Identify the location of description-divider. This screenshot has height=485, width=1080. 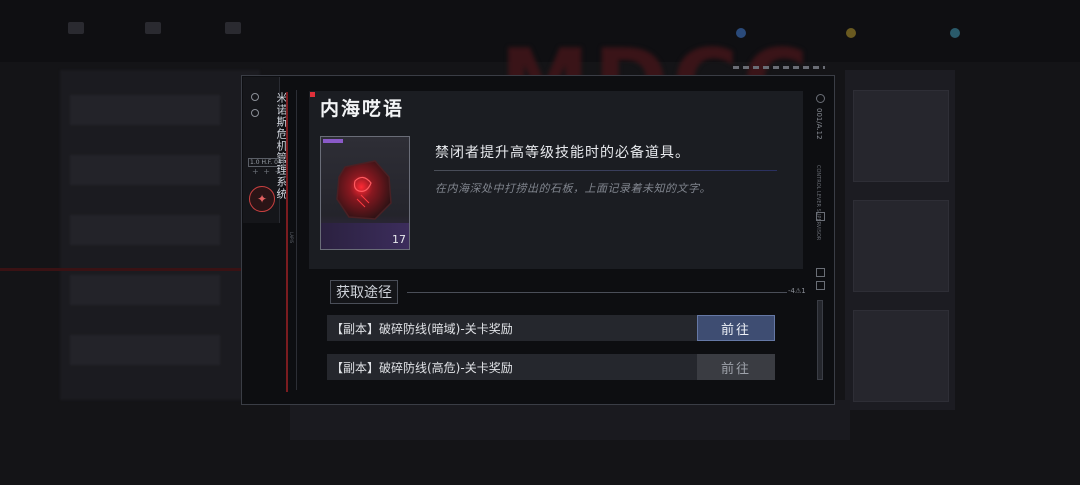
(605, 170).